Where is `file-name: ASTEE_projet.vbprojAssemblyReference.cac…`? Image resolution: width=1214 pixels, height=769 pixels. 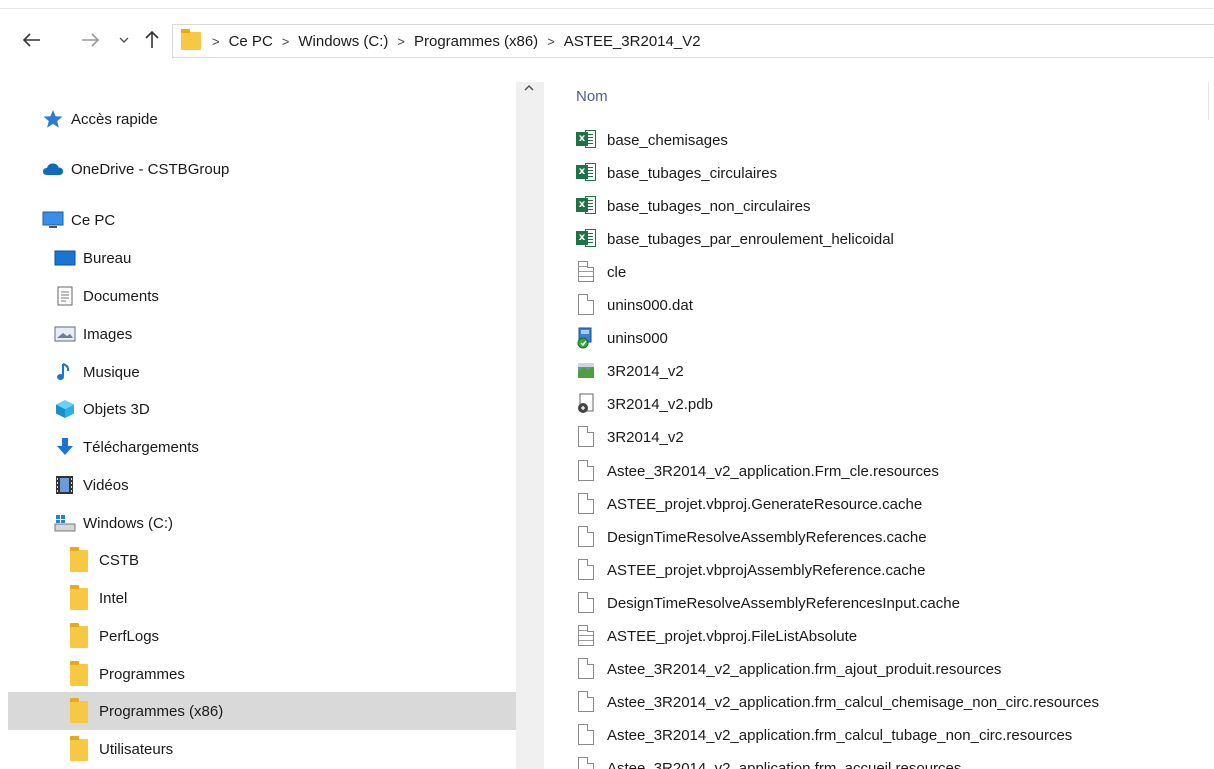
file-name: ASTEE_projet.vbprojAssemblyReference.cac… is located at coordinates (766, 570).